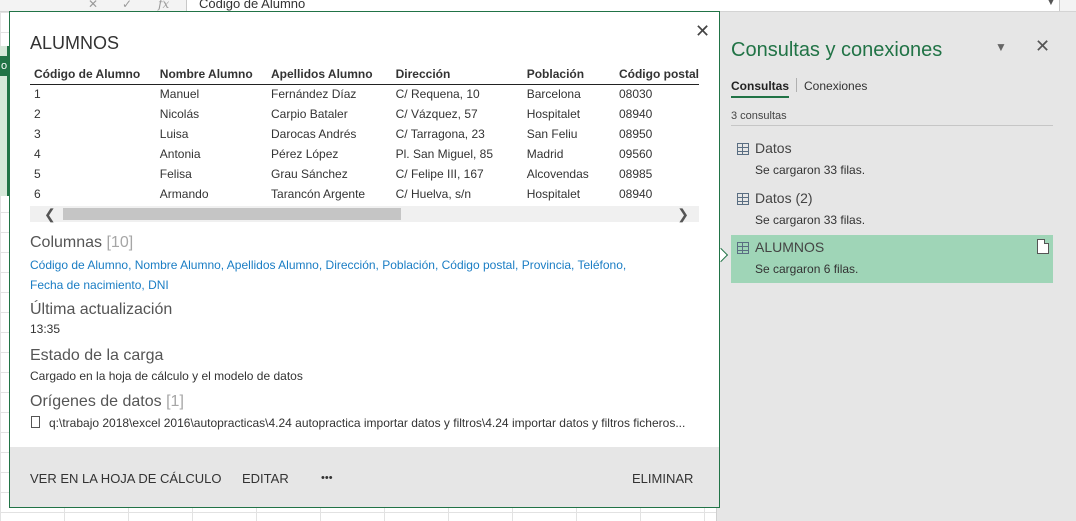 The width and height of the screenshot is (1076, 521). What do you see at coordinates (440, 134) in the screenshot?
I see `table-cell: C/ Tarragona, 23` at bounding box center [440, 134].